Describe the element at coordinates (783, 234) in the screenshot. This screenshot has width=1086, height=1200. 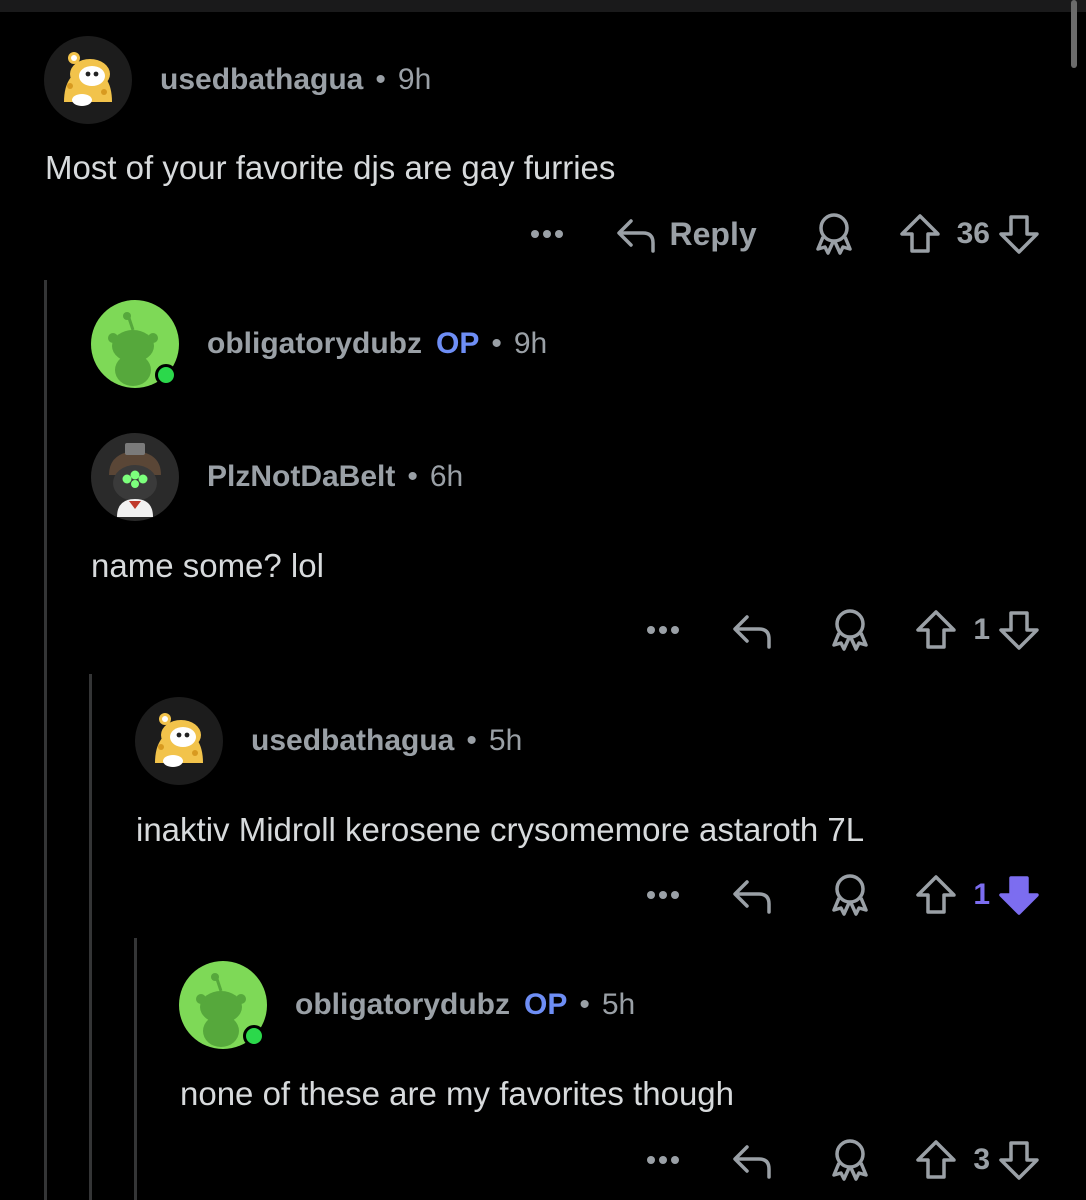
I see `comment-actions: Reply 36` at that location.